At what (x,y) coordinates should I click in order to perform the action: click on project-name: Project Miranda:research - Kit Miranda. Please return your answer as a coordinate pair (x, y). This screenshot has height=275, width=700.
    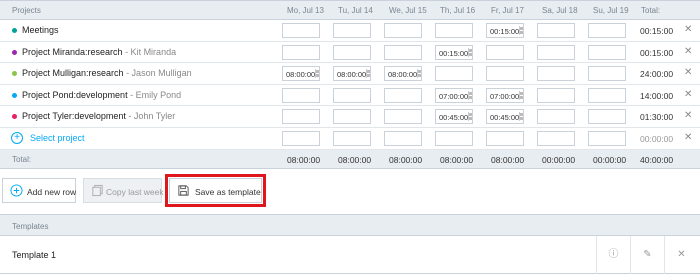
    Looking at the image, I should click on (99, 52).